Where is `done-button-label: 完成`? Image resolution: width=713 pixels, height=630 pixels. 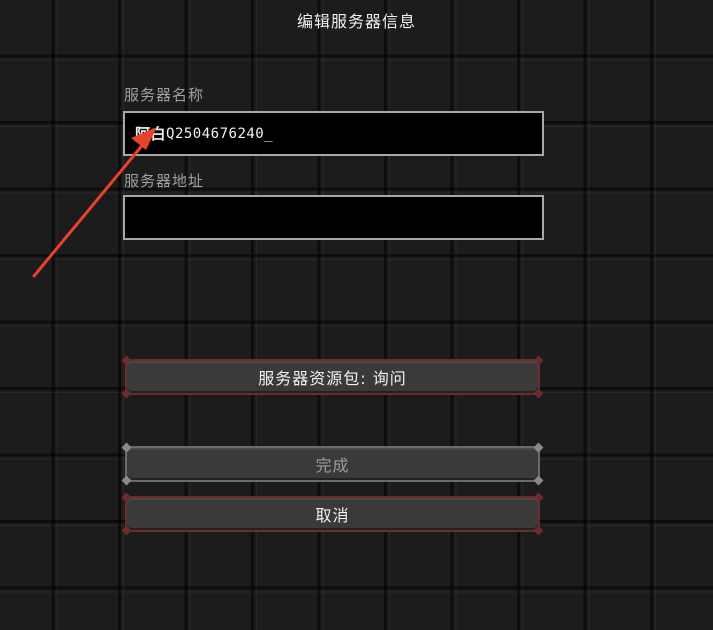 done-button-label: 完成 is located at coordinates (332, 465).